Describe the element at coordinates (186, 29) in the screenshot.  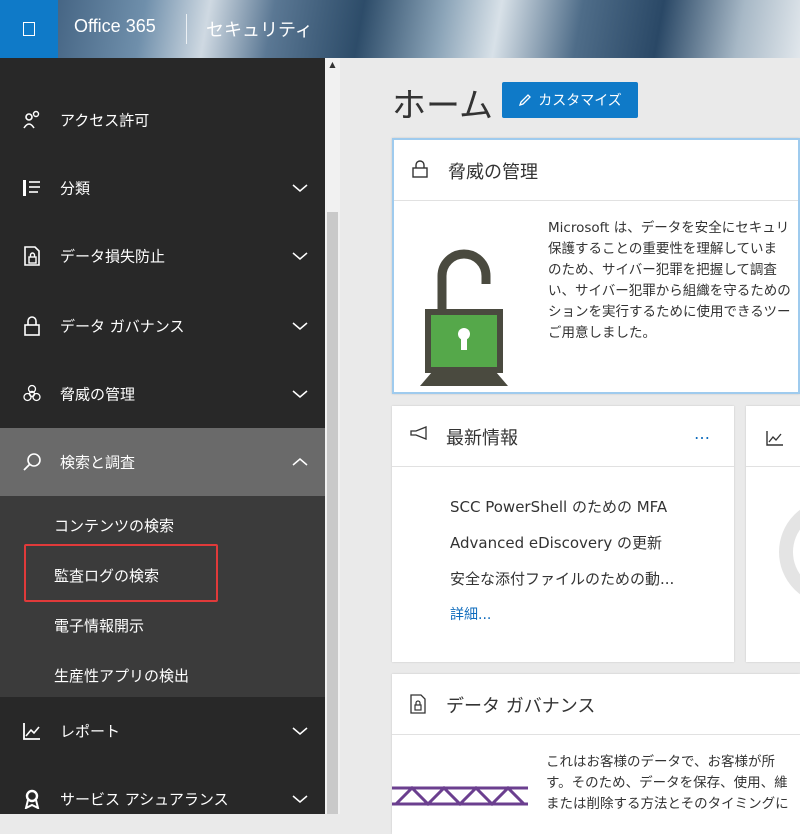
I see `header-divider` at that location.